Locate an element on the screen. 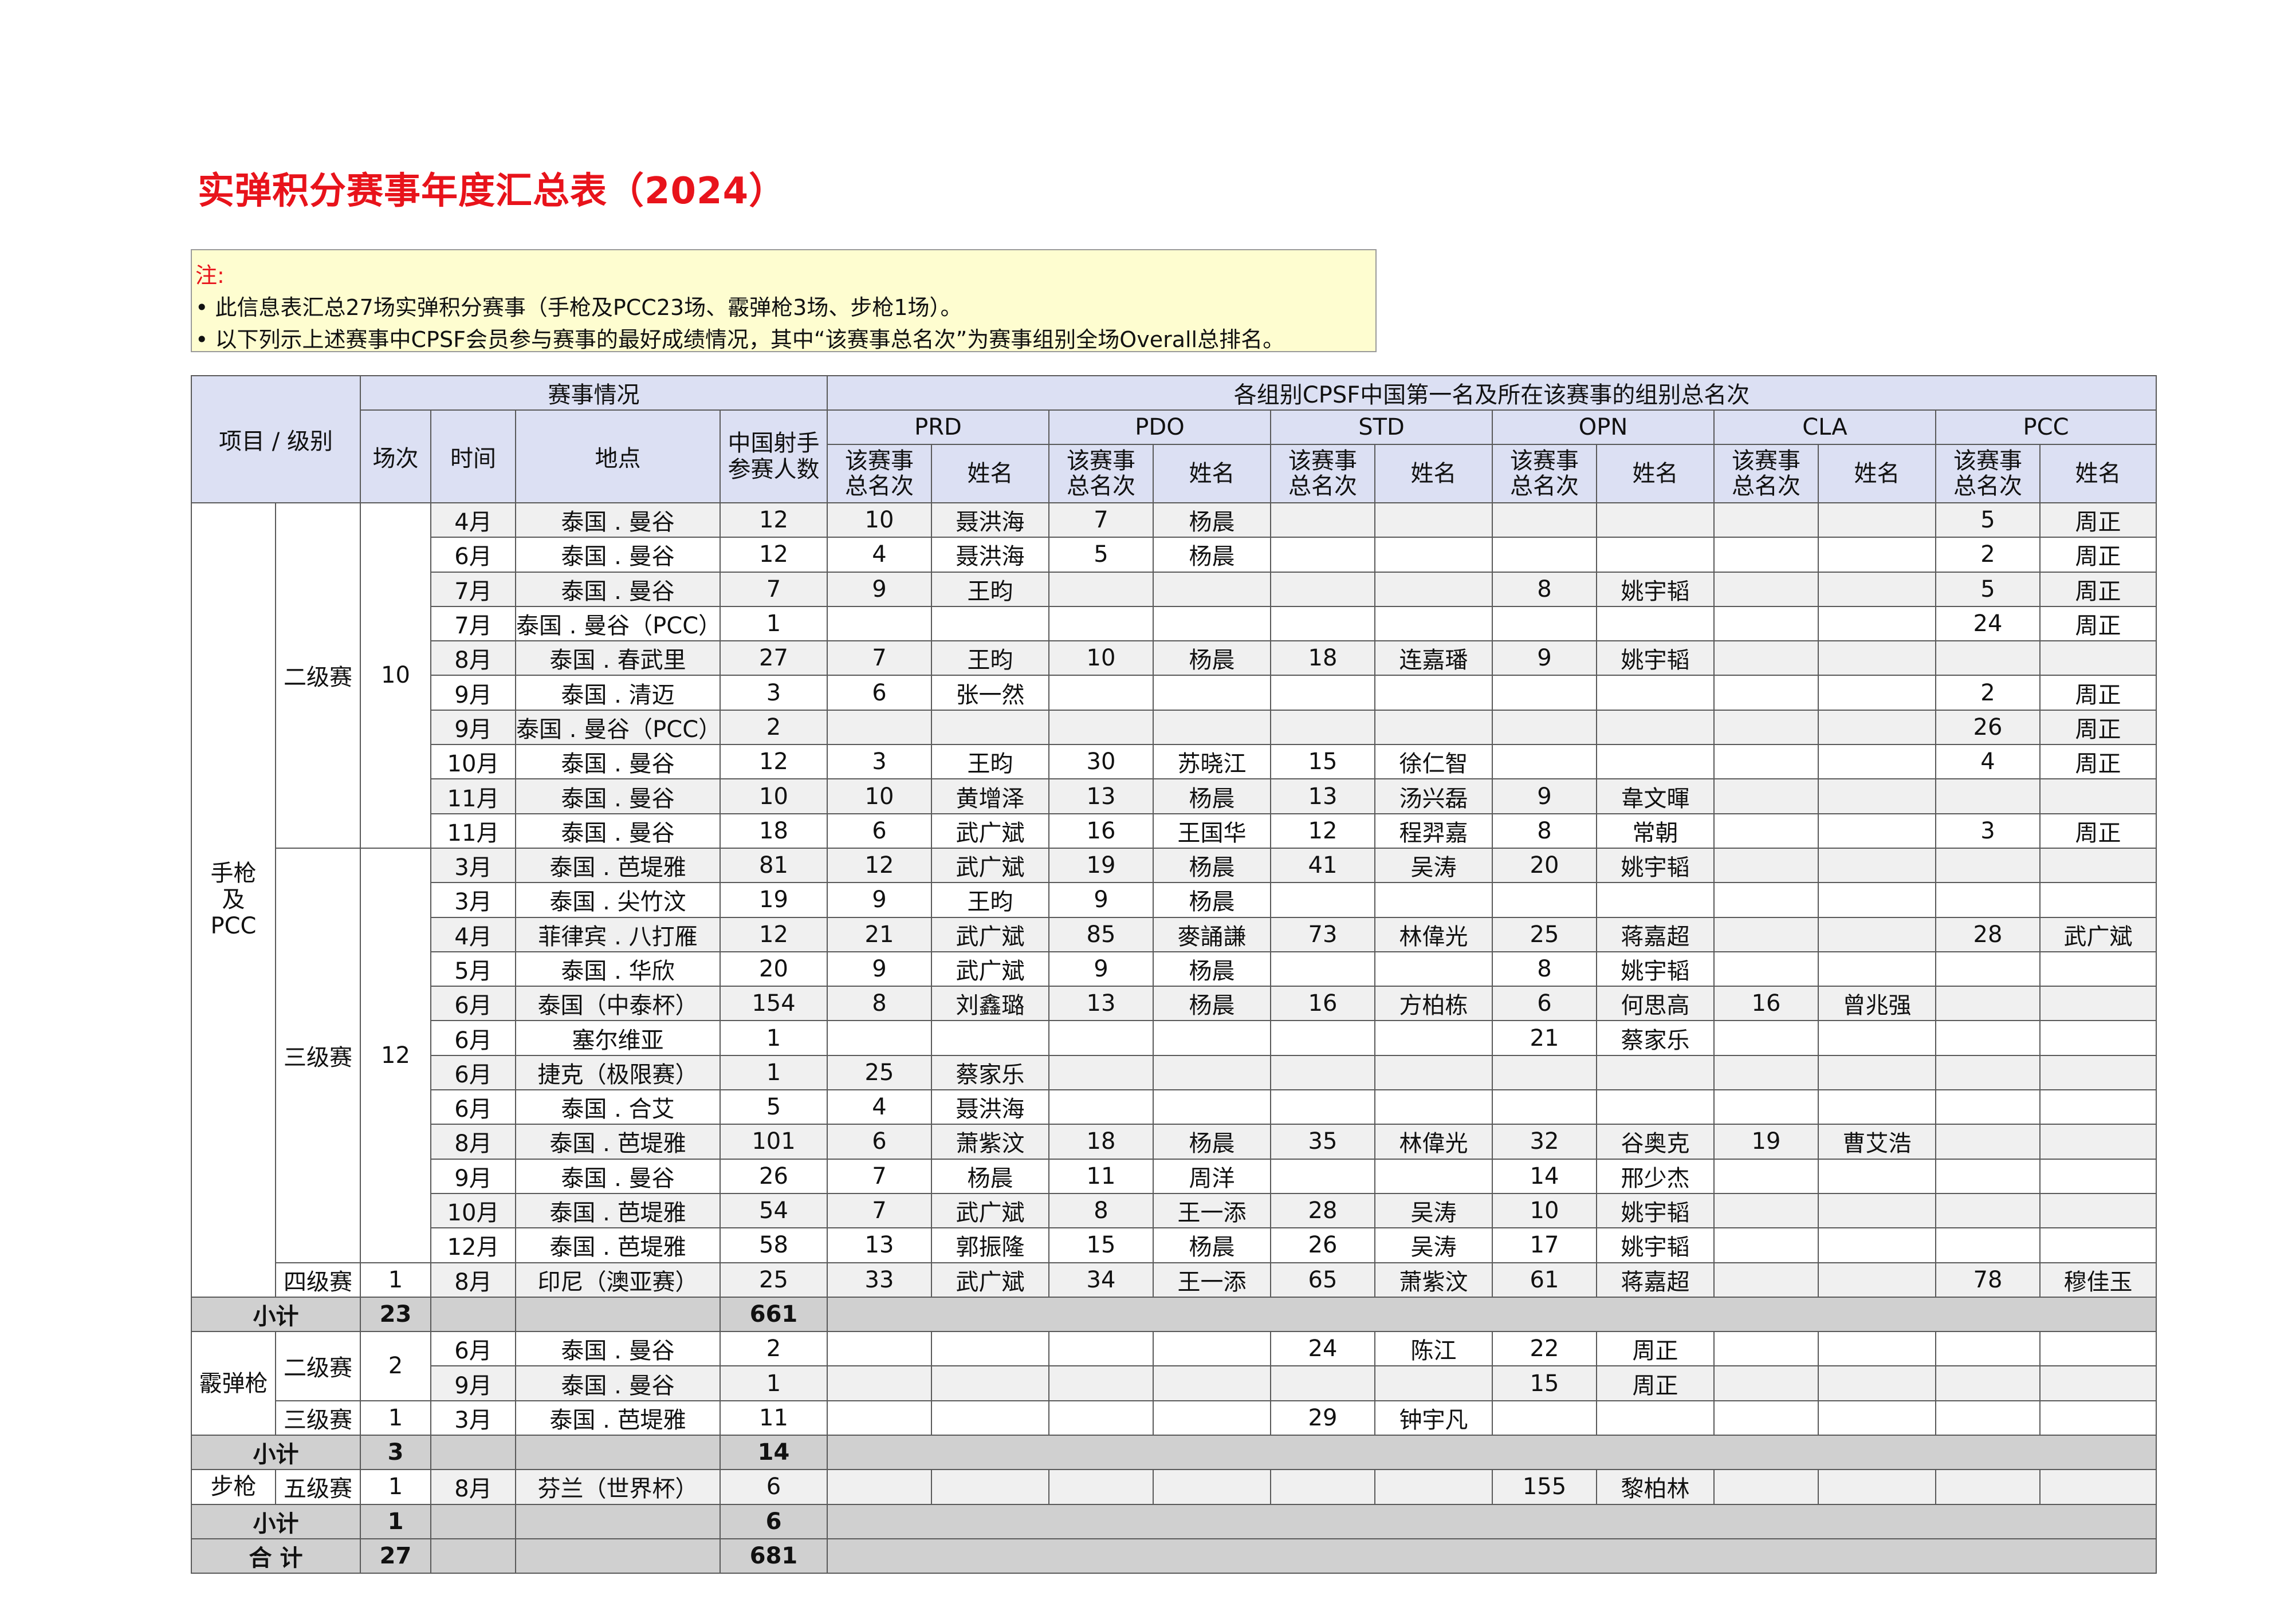  rank-cell: 6 is located at coordinates (880, 693).